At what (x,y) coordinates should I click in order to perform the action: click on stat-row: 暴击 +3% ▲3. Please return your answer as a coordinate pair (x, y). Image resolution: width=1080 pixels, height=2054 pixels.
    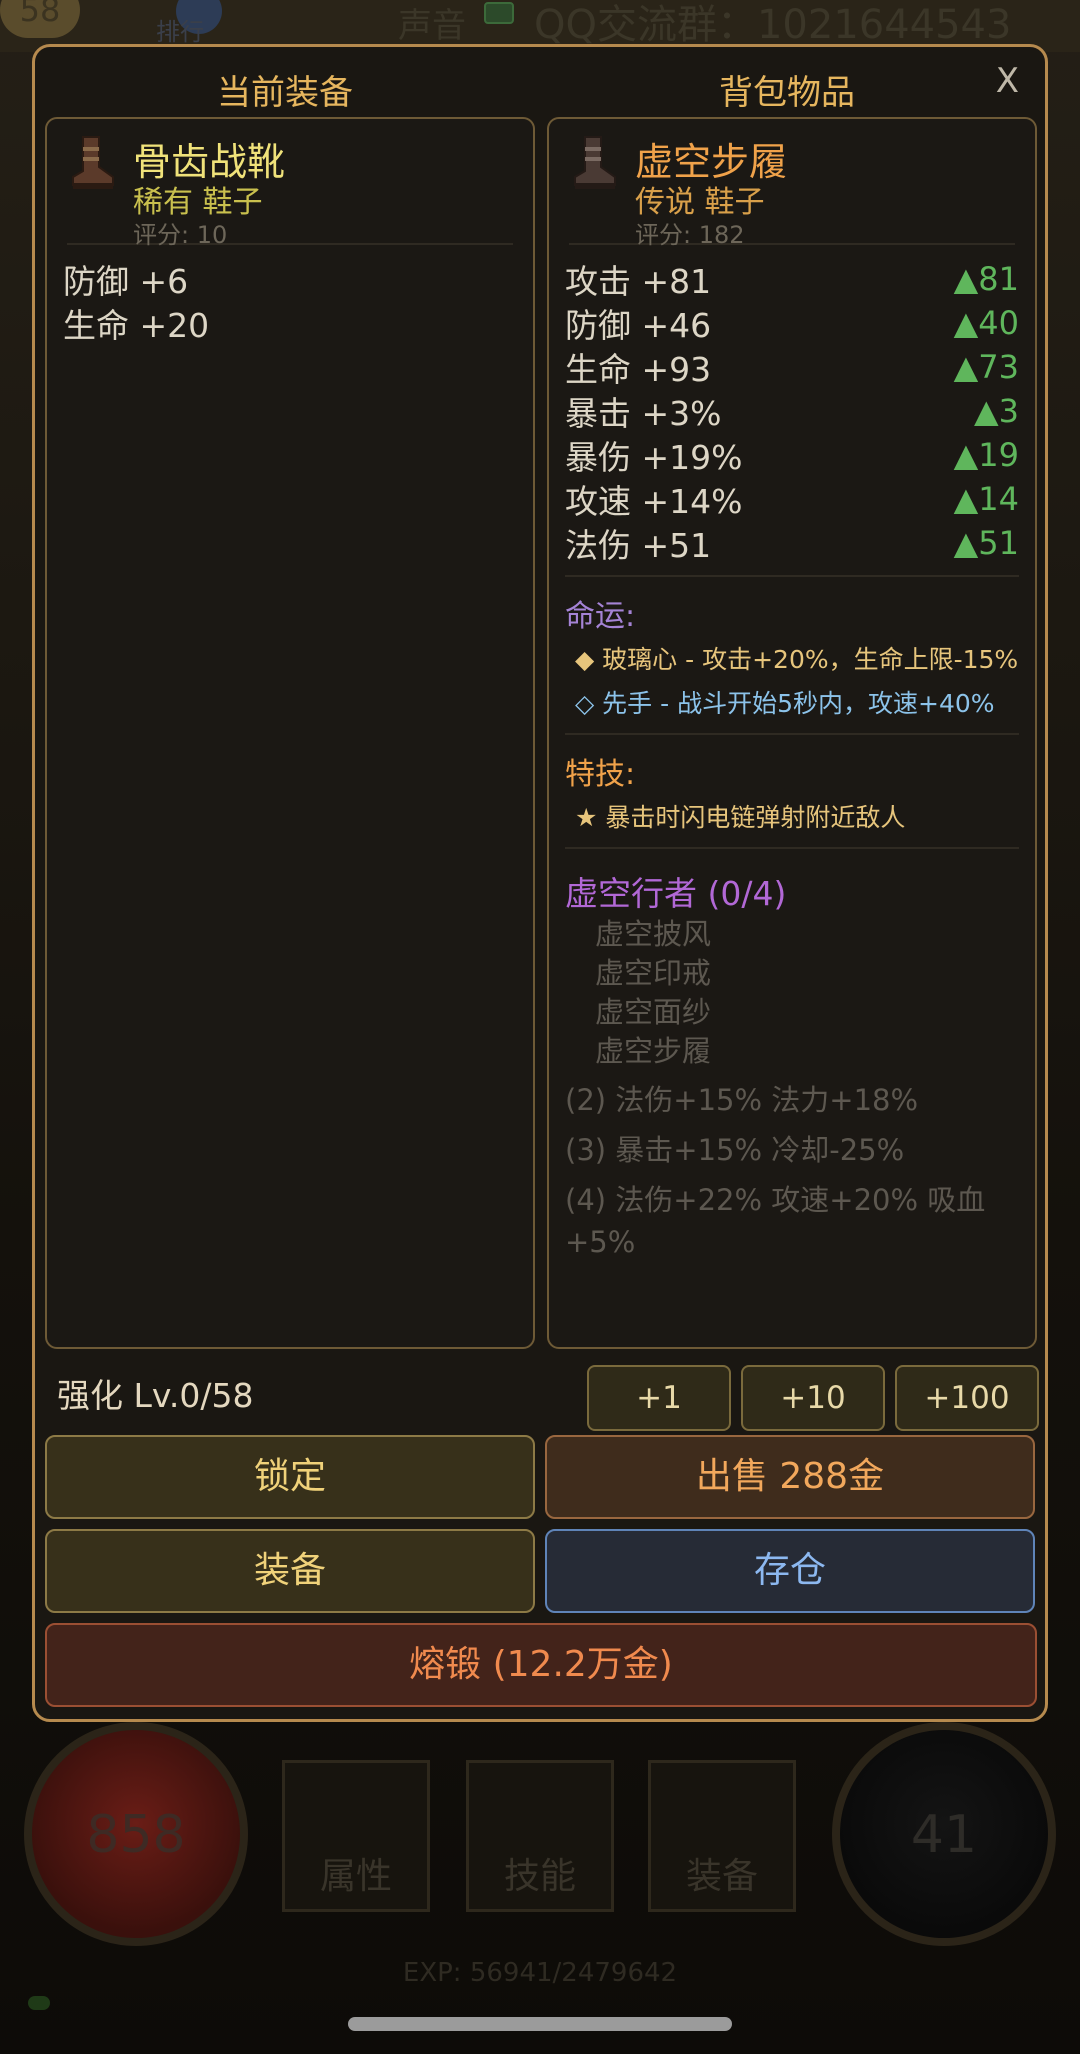
    Looking at the image, I should click on (792, 411).